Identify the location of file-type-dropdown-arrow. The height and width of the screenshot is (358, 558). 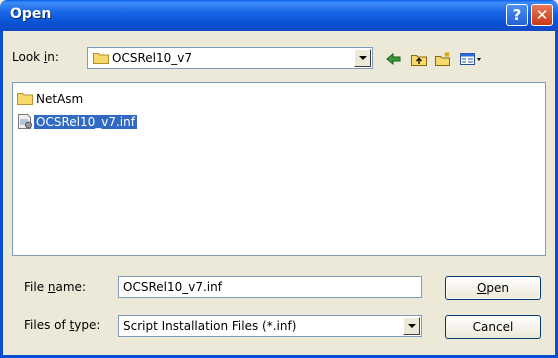
(411, 326).